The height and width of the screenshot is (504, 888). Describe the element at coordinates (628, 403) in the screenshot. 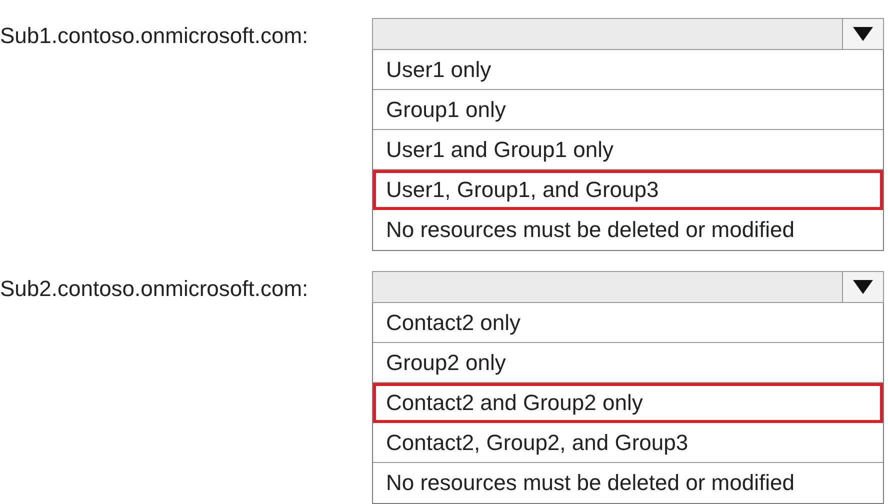

I see `dropdown-option: Contact2 and Group2 only` at that location.